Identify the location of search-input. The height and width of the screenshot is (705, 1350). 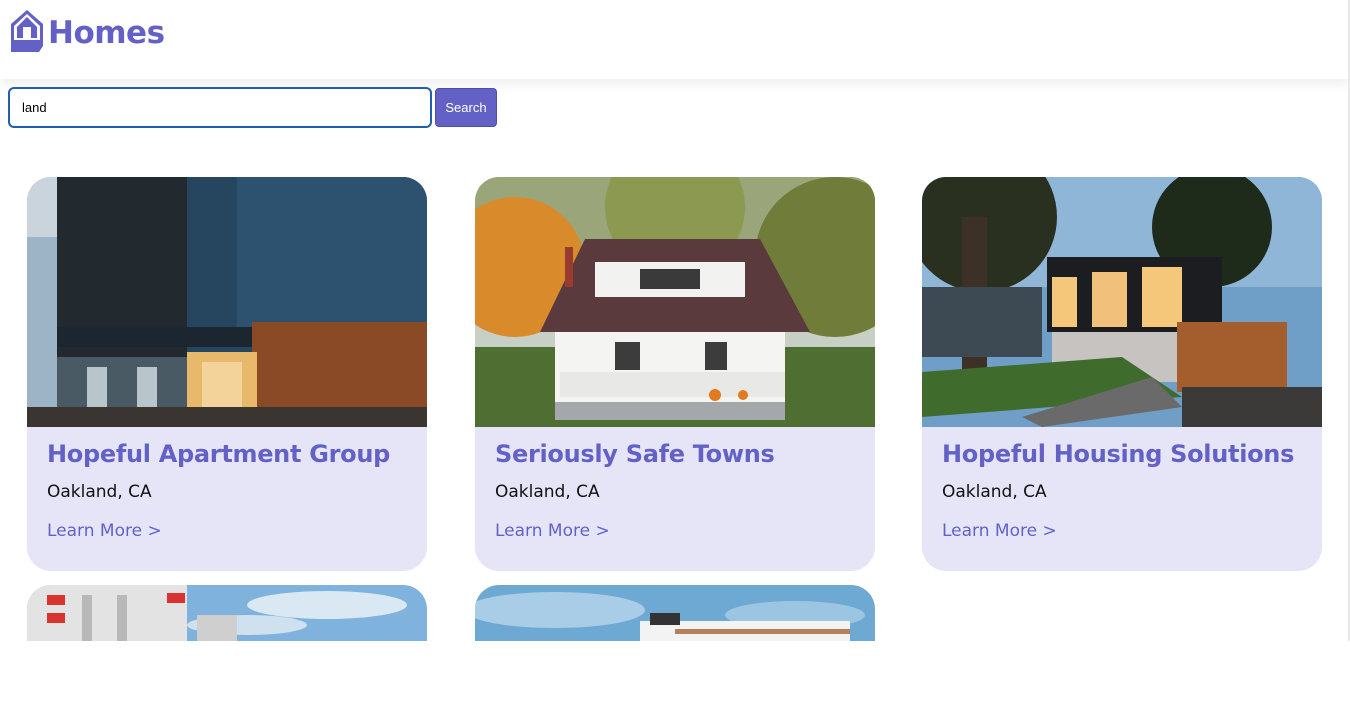
(220, 107).